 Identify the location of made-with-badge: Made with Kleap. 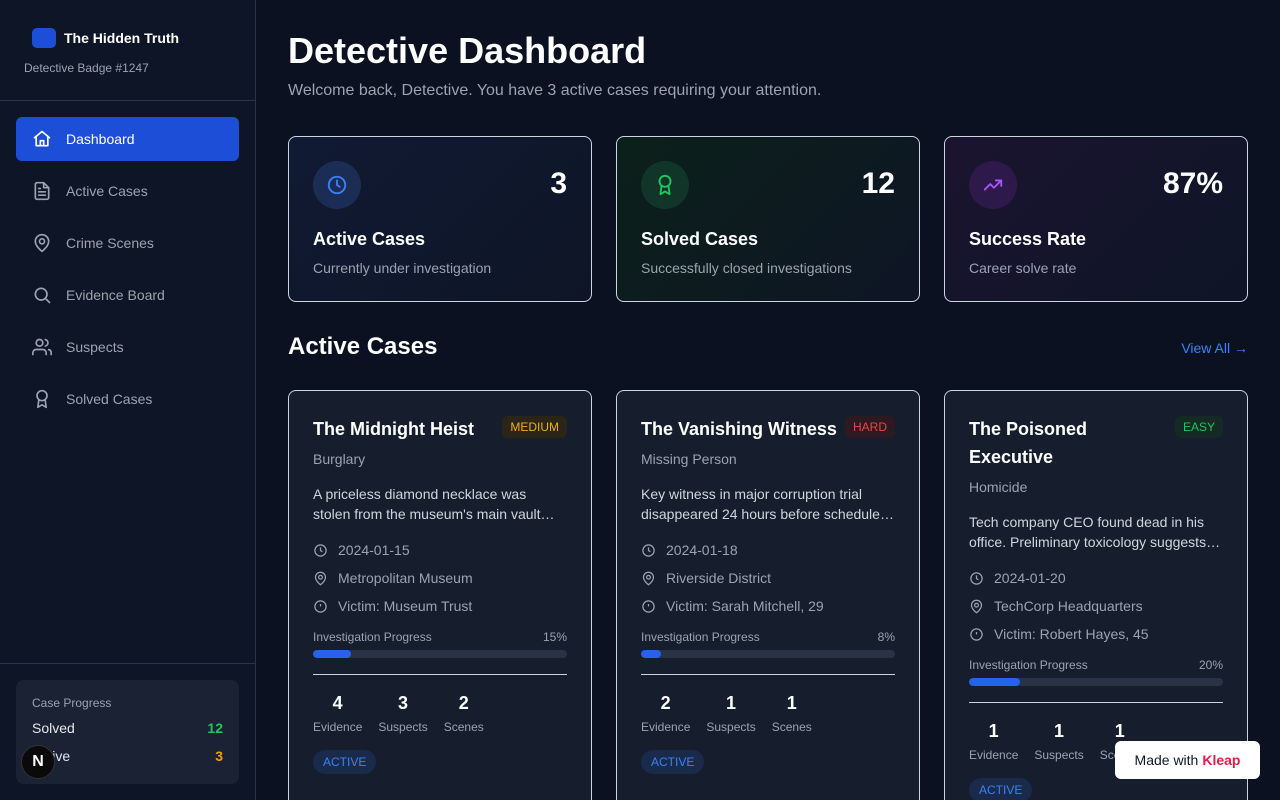
(1187, 760).